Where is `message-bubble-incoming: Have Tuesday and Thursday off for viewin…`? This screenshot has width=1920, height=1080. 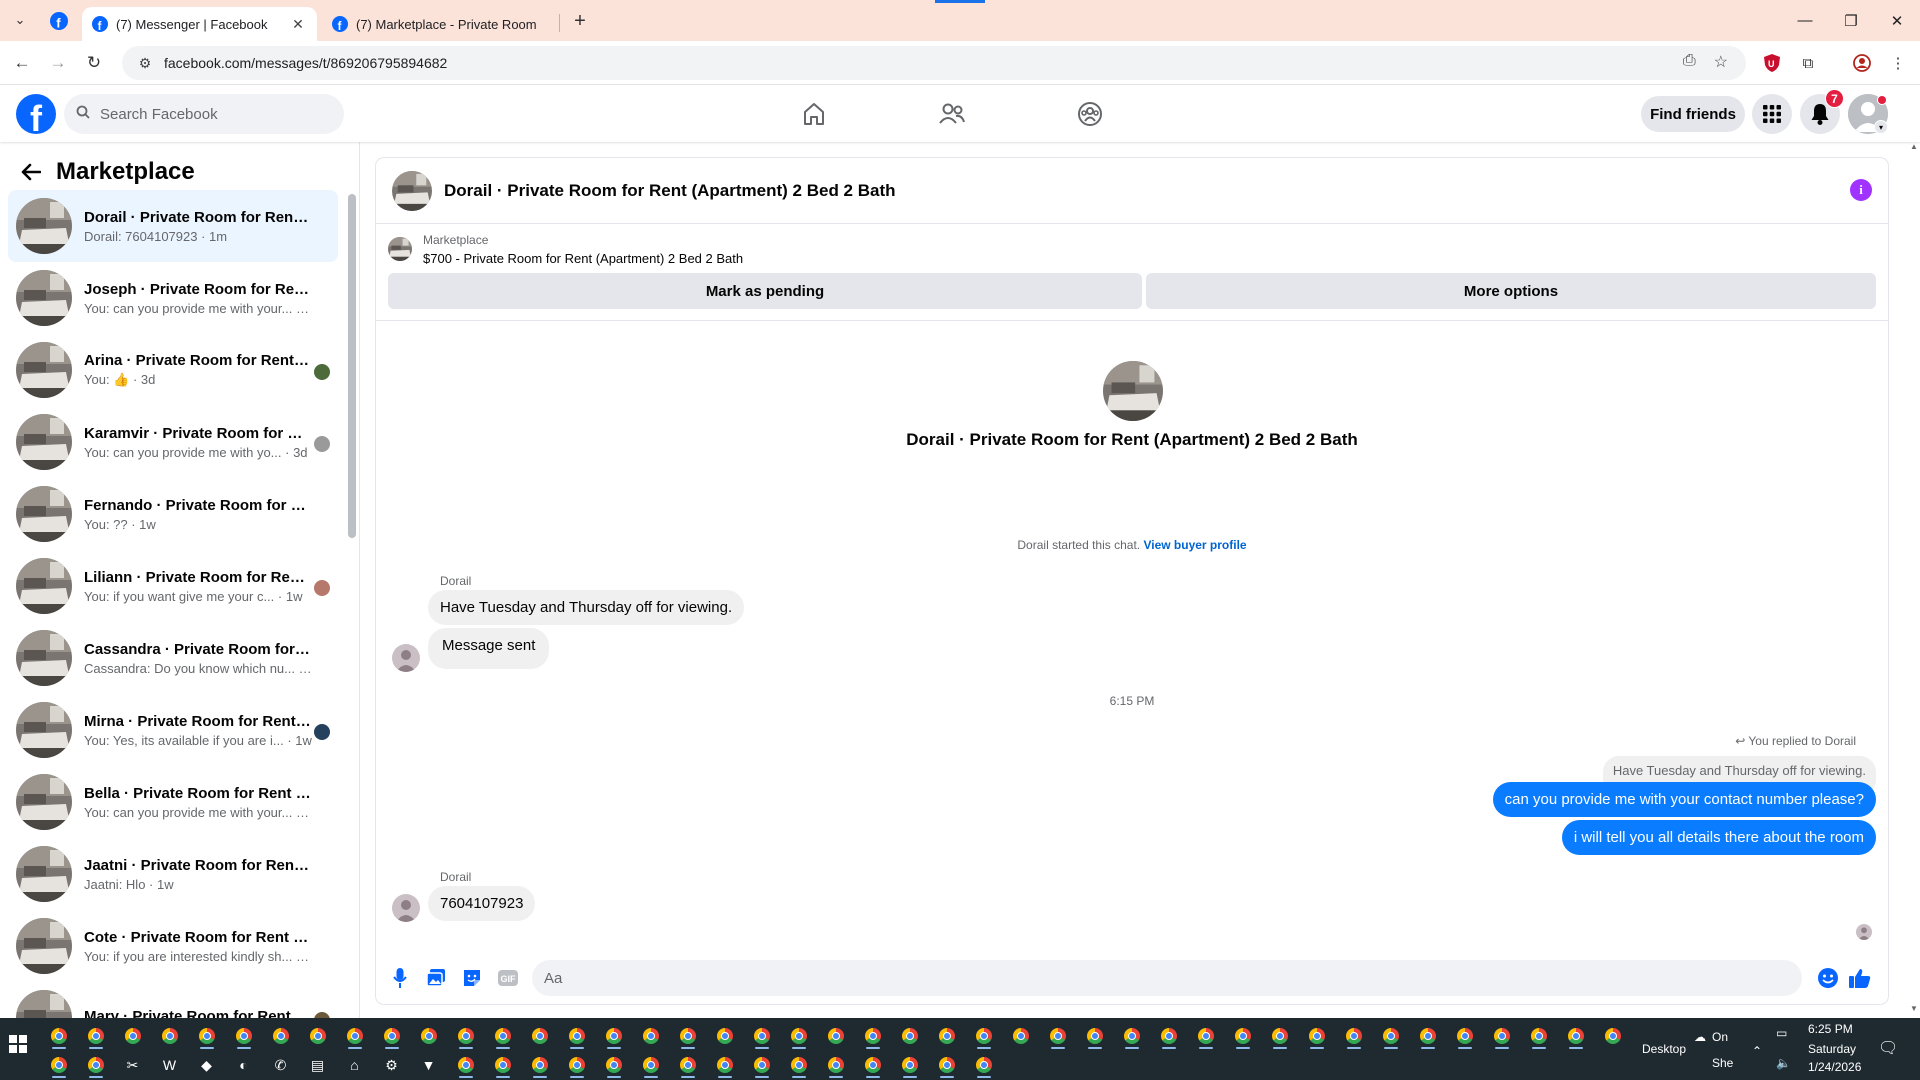 message-bubble-incoming: Have Tuesday and Thursday off for viewin… is located at coordinates (586, 607).